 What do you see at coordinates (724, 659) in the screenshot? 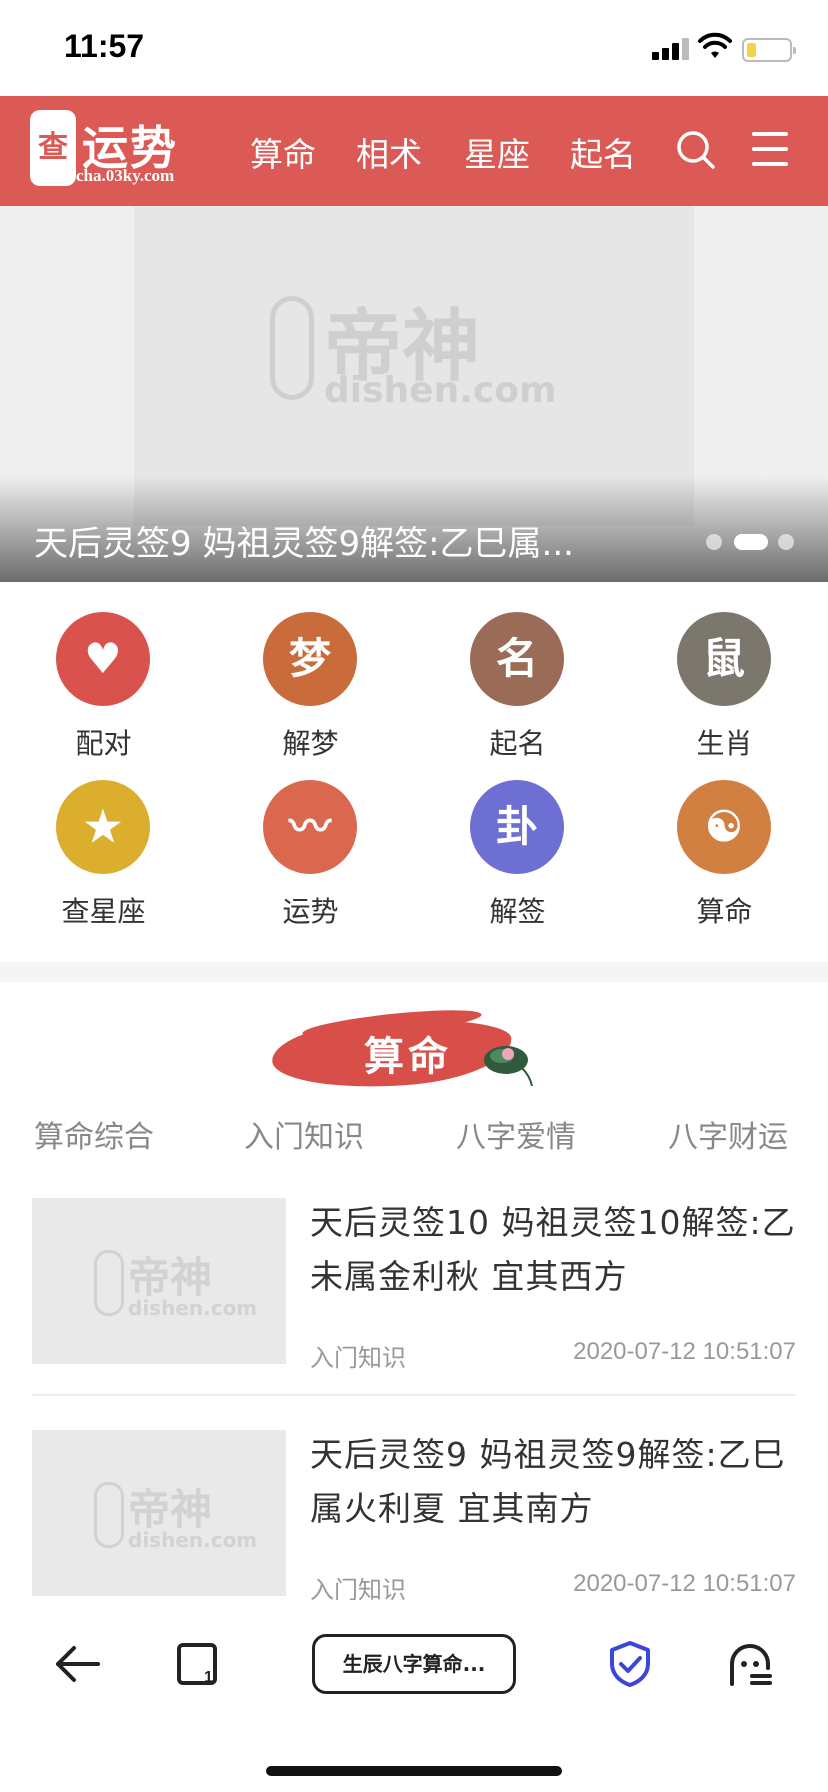
I see `zodiac-rat-icon: 鼠` at bounding box center [724, 659].